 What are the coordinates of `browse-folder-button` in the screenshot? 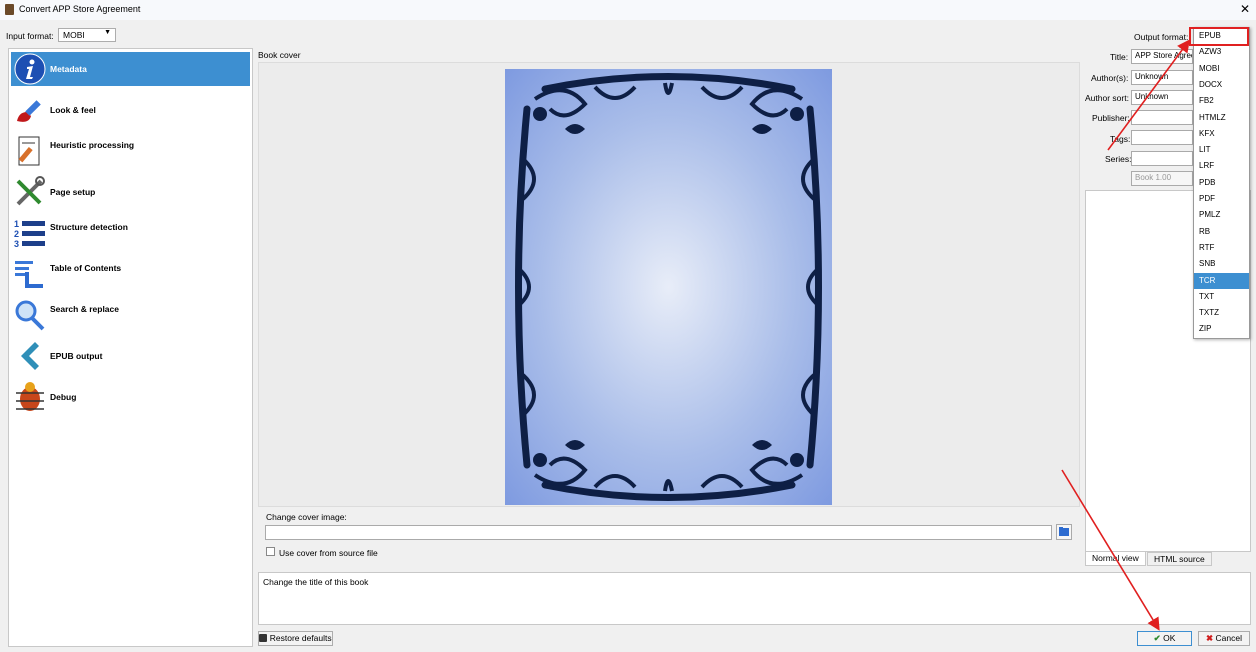 It's located at (1064, 532).